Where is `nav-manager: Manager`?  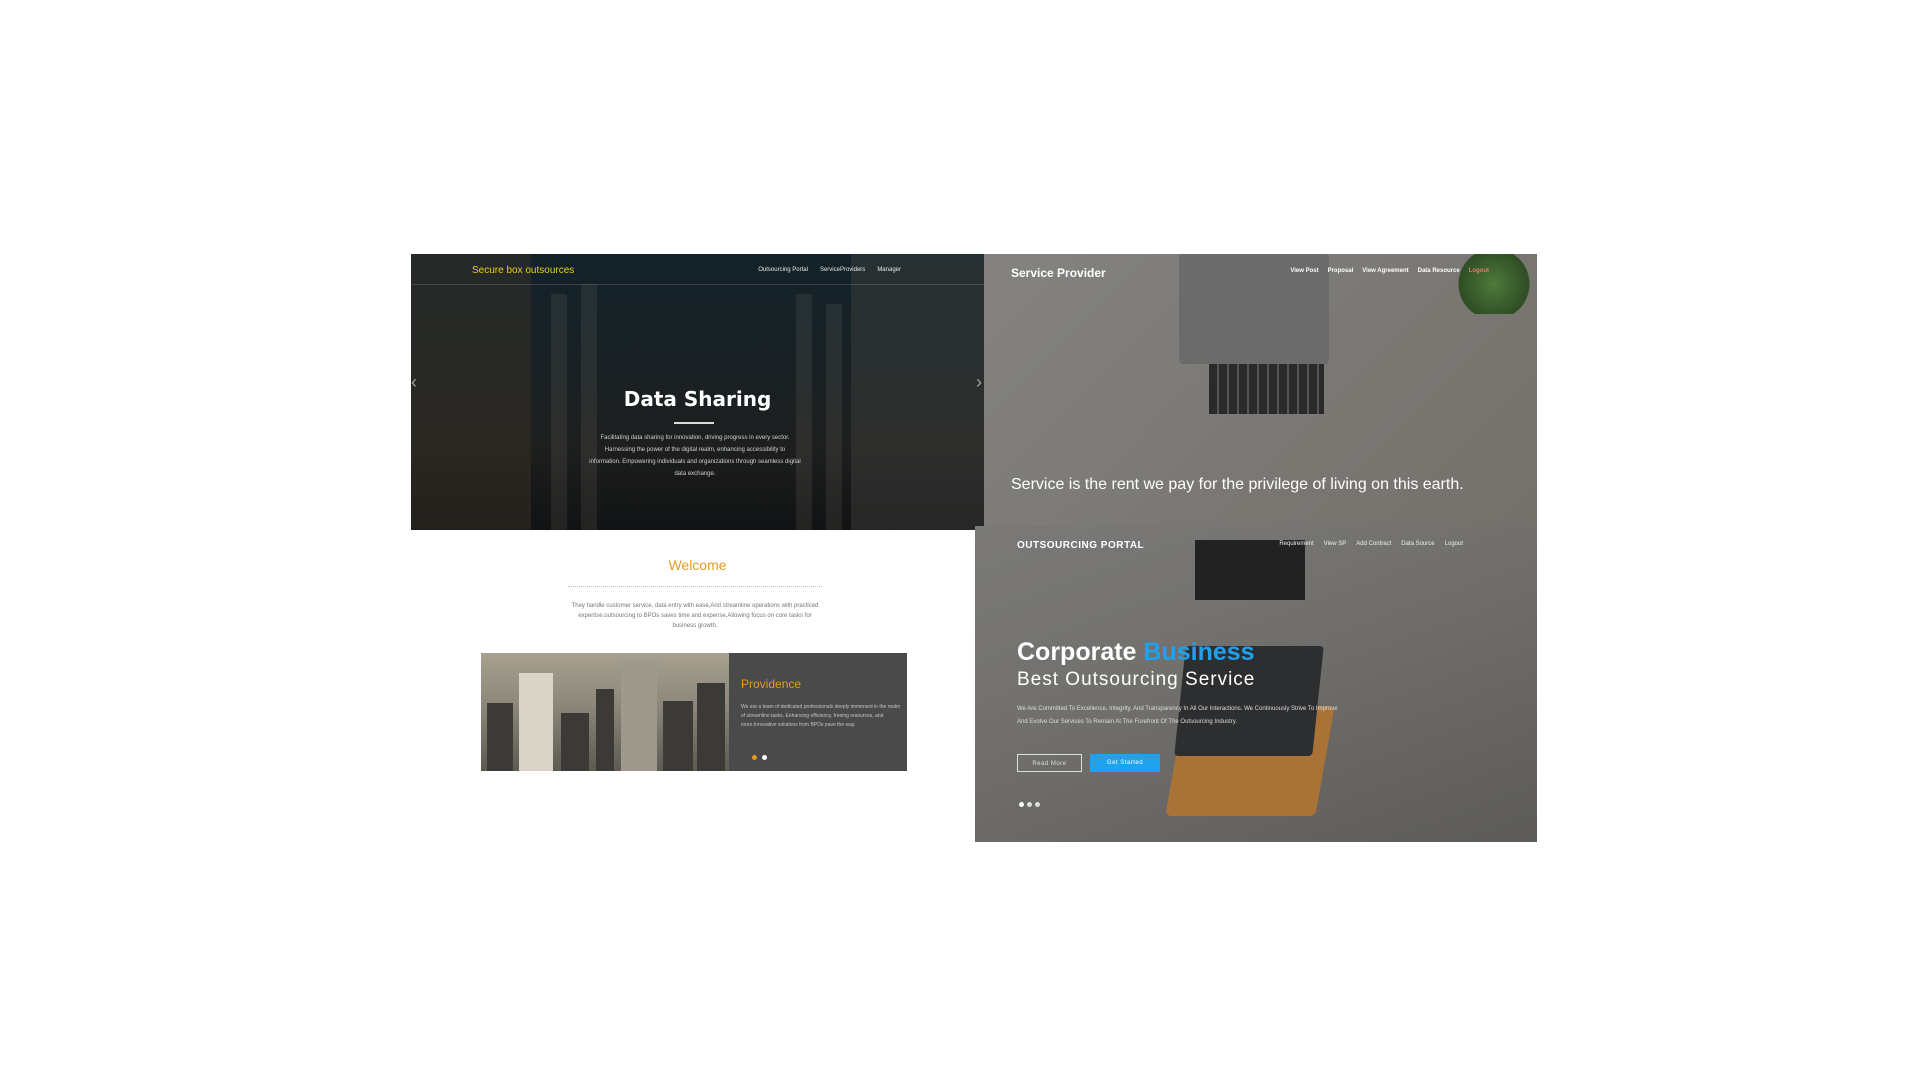 nav-manager: Manager is located at coordinates (889, 270).